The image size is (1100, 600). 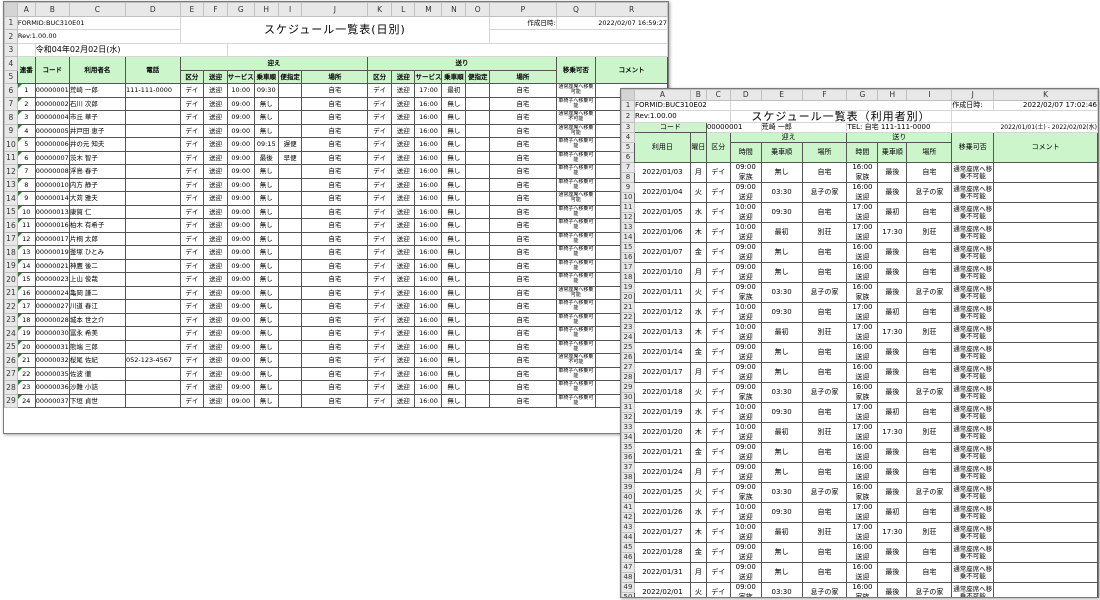 I want to click on row-header: 26, so click(x=11, y=360).